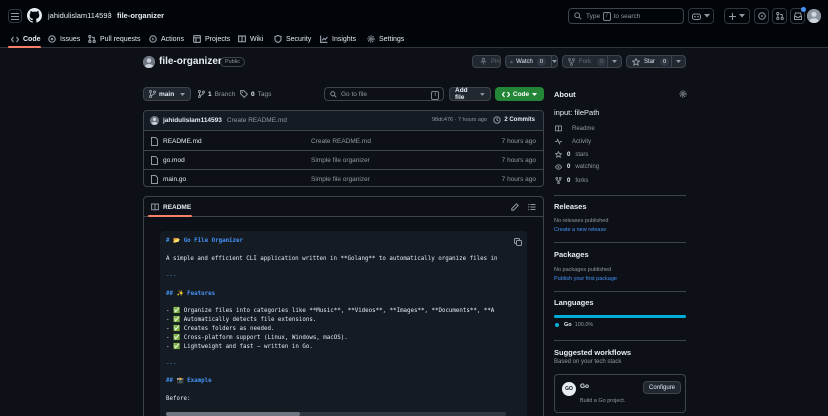  What do you see at coordinates (140, 15) in the screenshot?
I see `repo-link: file-organizer` at bounding box center [140, 15].